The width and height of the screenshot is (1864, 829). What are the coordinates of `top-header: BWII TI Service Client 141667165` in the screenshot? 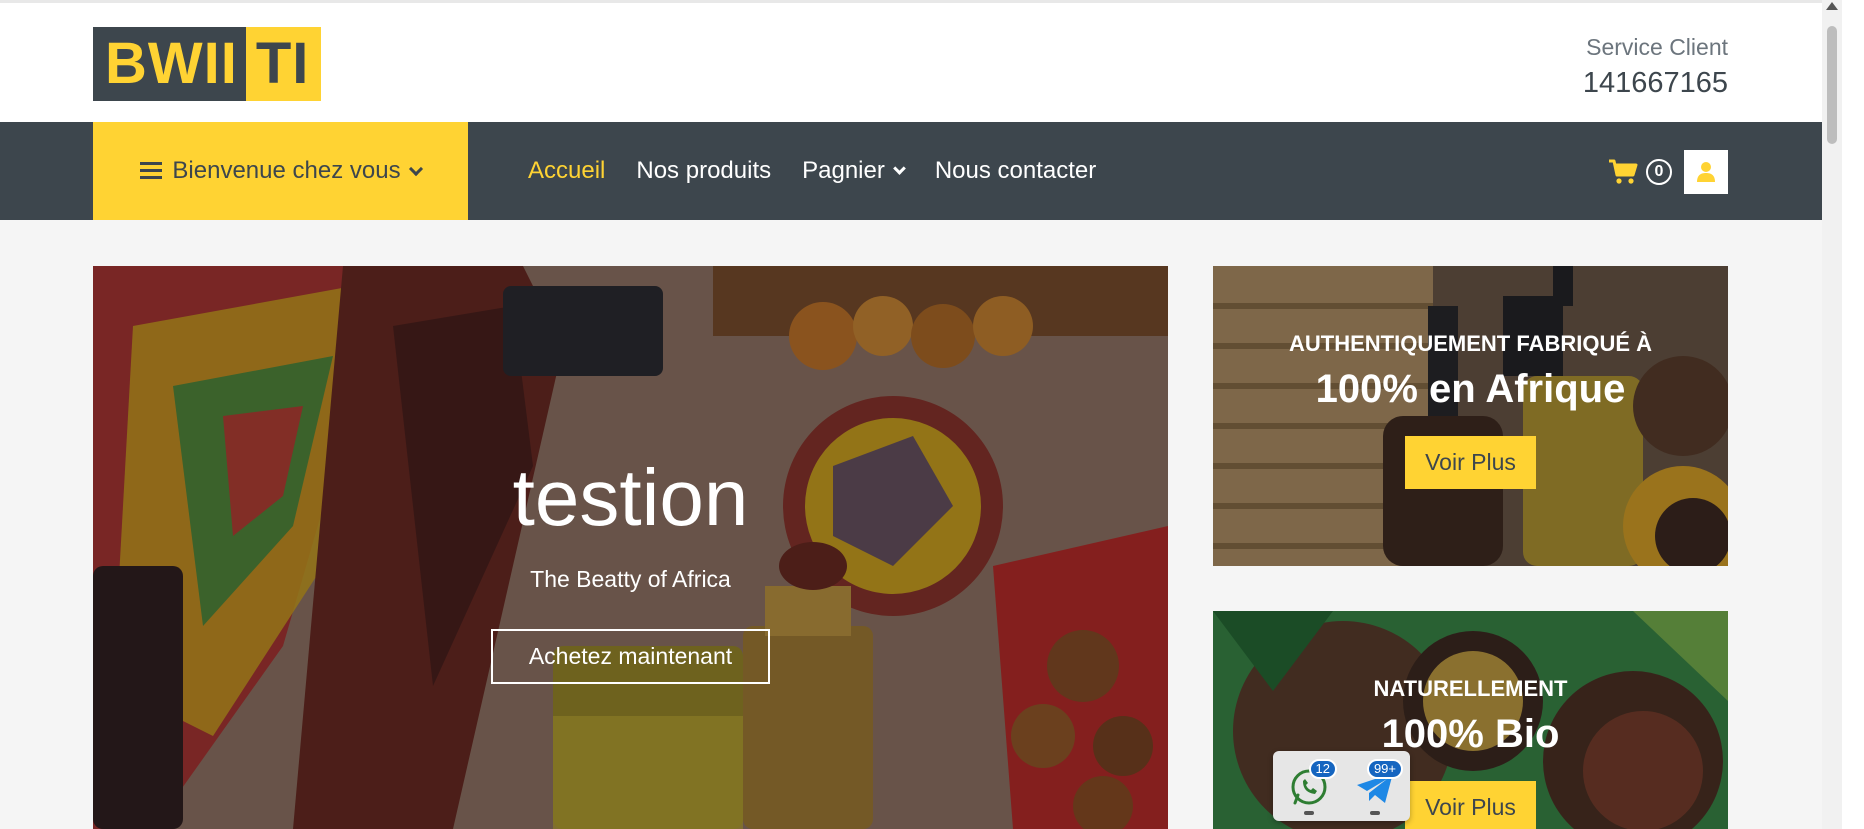 It's located at (911, 61).